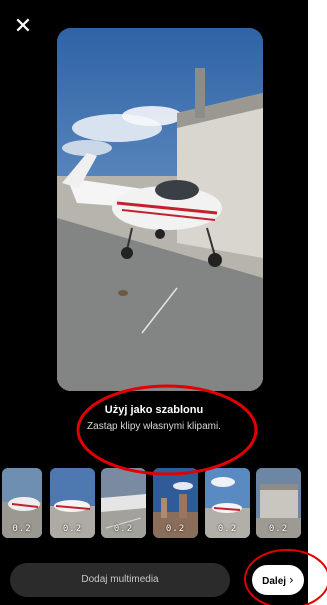 The height and width of the screenshot is (605, 327). I want to click on chevron-right-icon: ›, so click(291, 580).